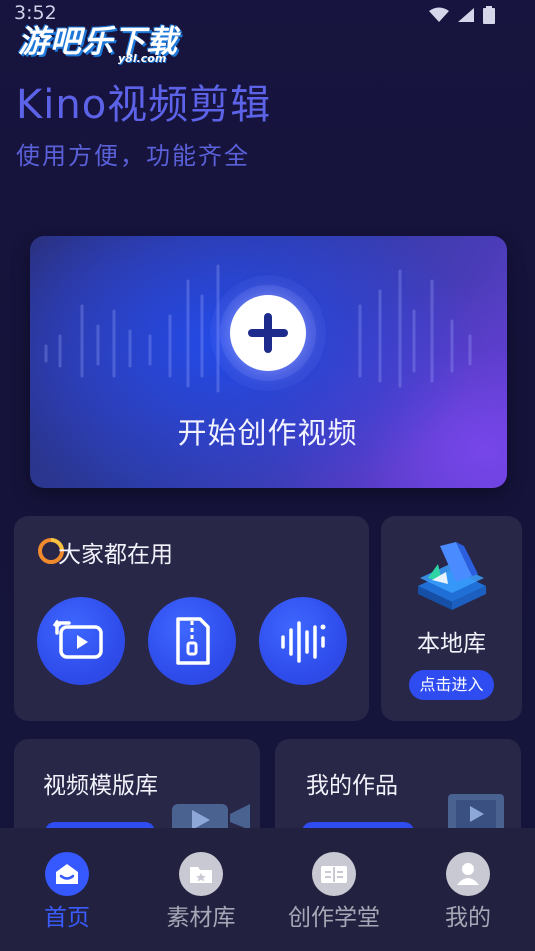  Describe the element at coordinates (67, 874) in the screenshot. I see `home-icon` at that location.